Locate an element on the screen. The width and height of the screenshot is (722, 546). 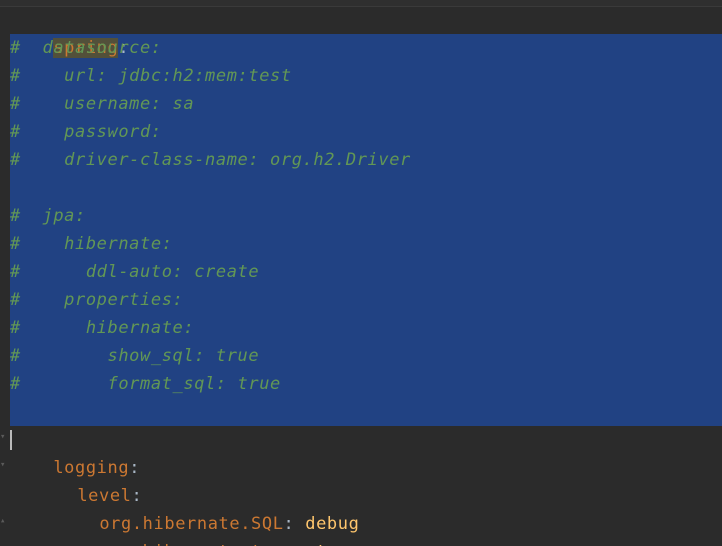
code-line-logging: logging: is located at coordinates (75, 452).